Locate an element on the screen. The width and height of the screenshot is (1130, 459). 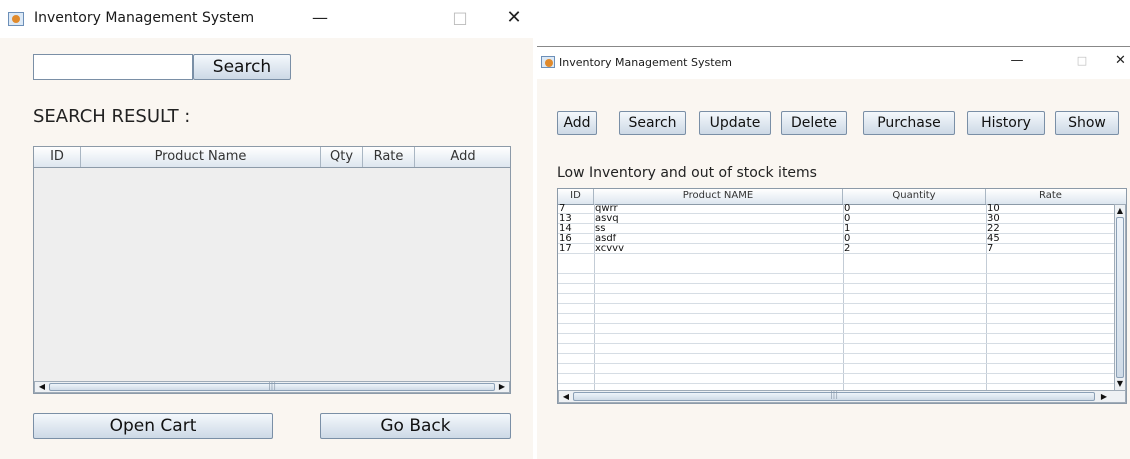
table-row: 13 asvq 0 30 is located at coordinates (836, 219).